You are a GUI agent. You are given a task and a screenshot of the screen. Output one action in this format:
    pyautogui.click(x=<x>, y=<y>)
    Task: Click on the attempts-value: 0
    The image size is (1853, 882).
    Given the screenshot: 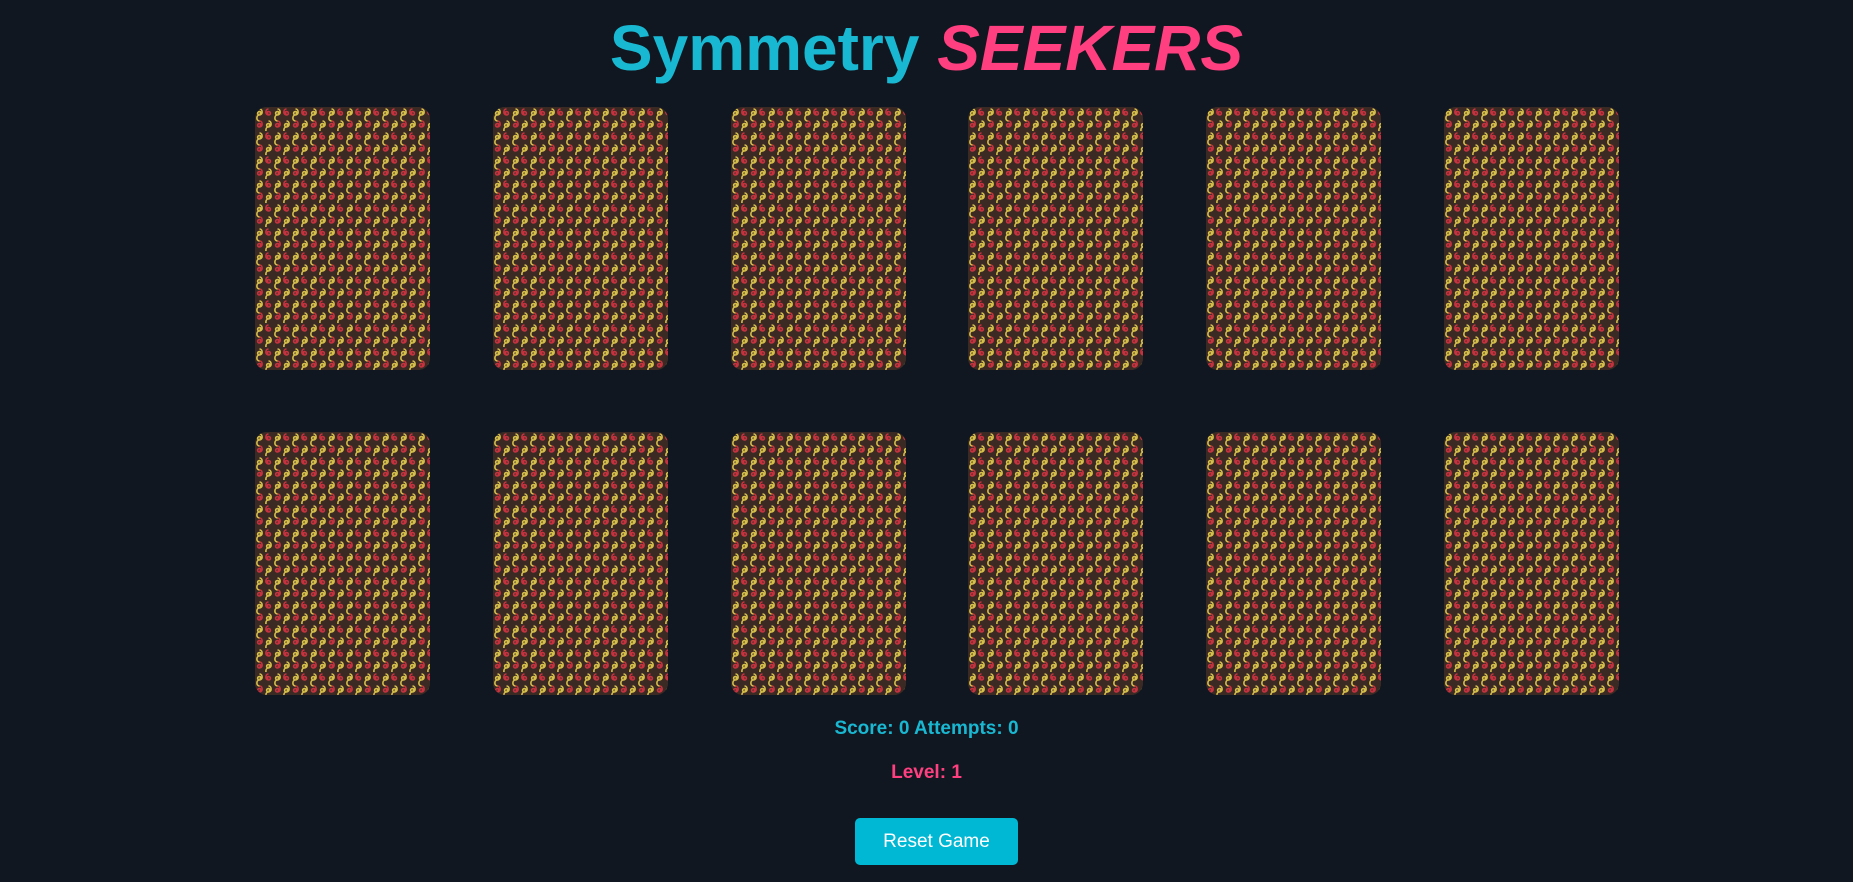 What is the action you would take?
    pyautogui.click(x=1013, y=728)
    